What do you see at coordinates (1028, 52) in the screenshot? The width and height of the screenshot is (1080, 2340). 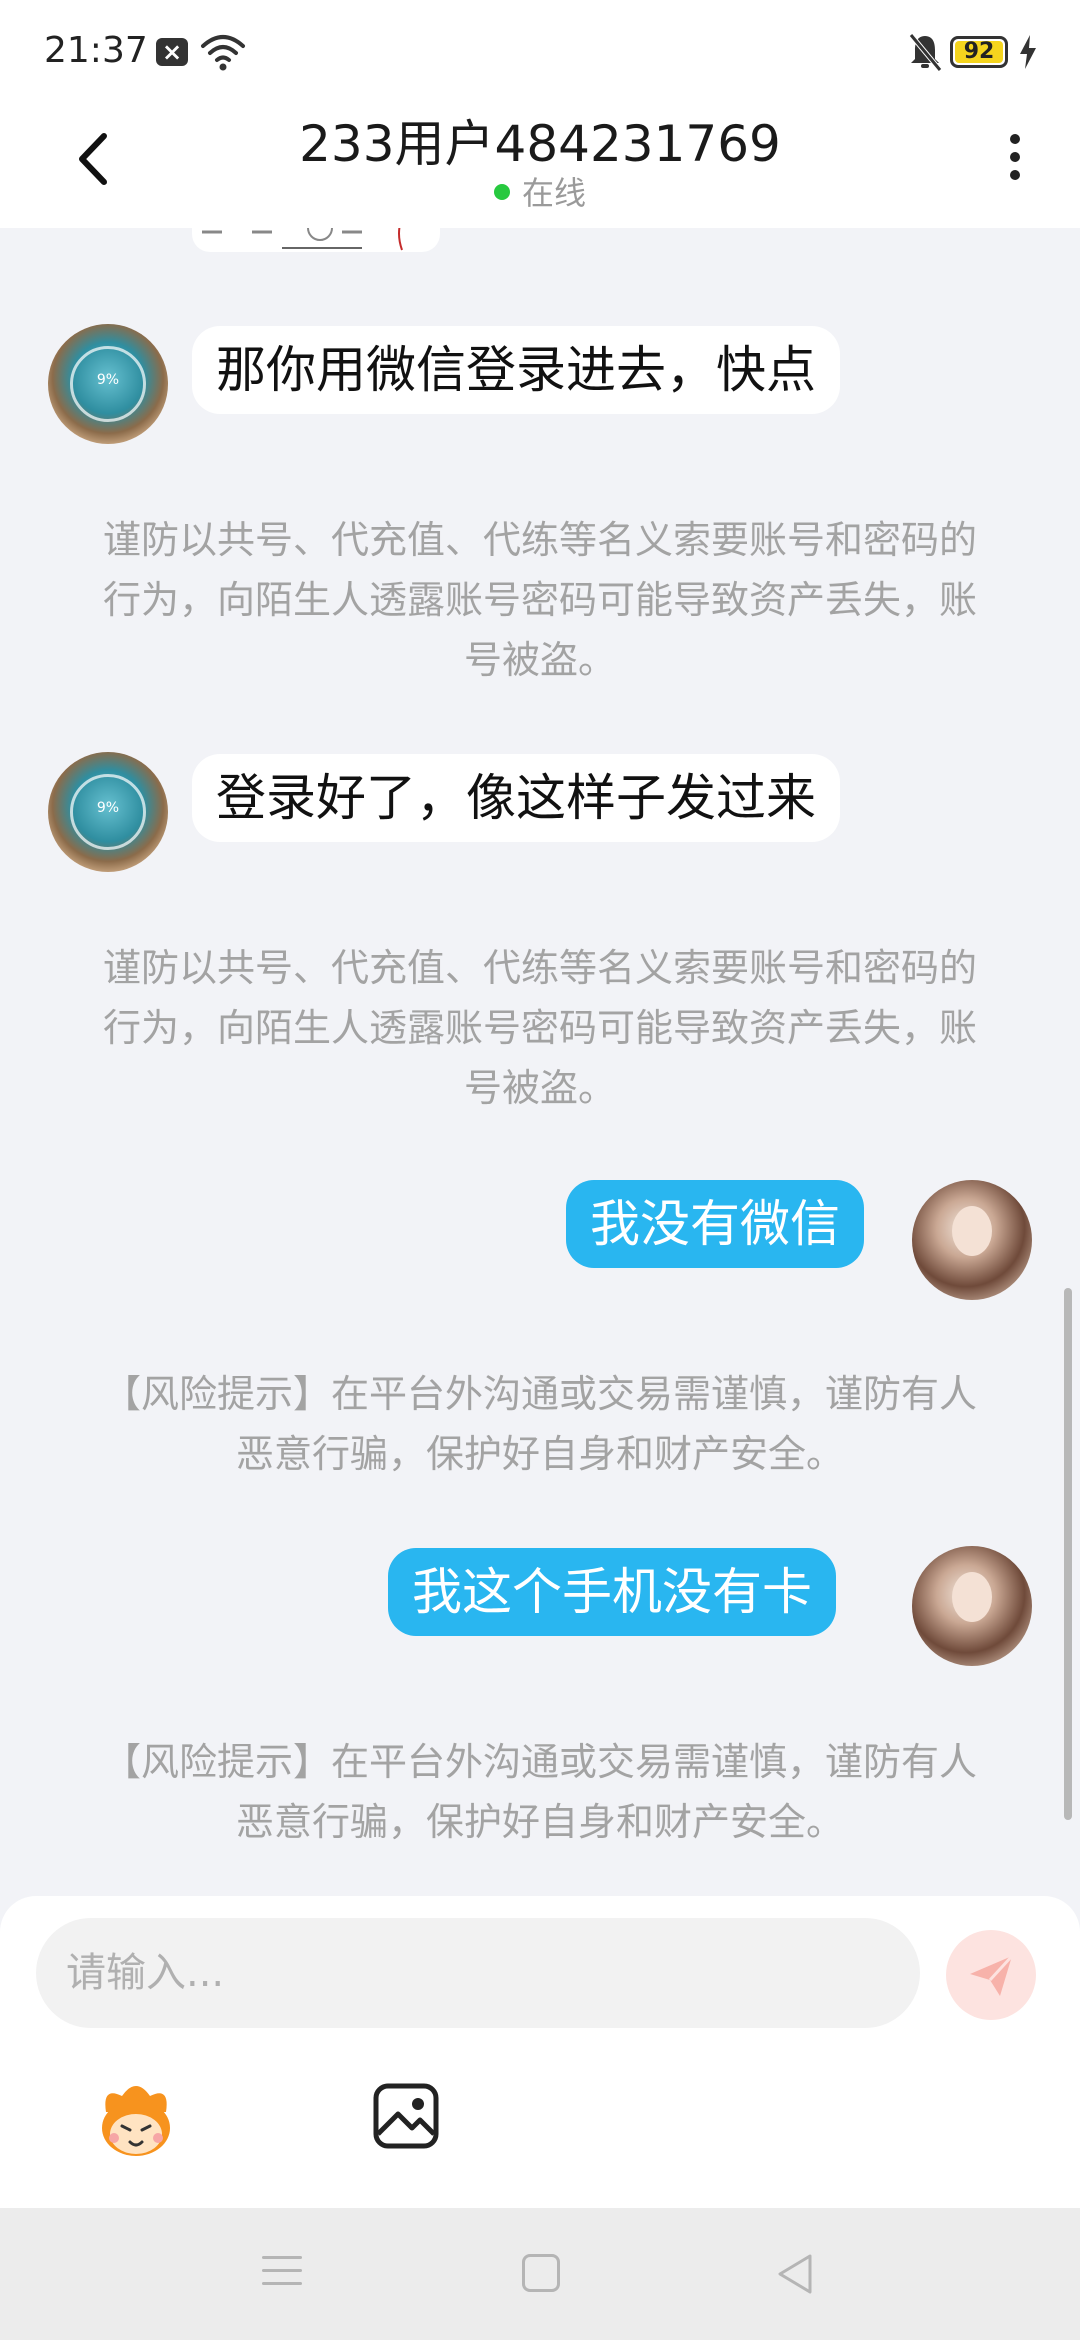 I see `charging-bolt-icon` at bounding box center [1028, 52].